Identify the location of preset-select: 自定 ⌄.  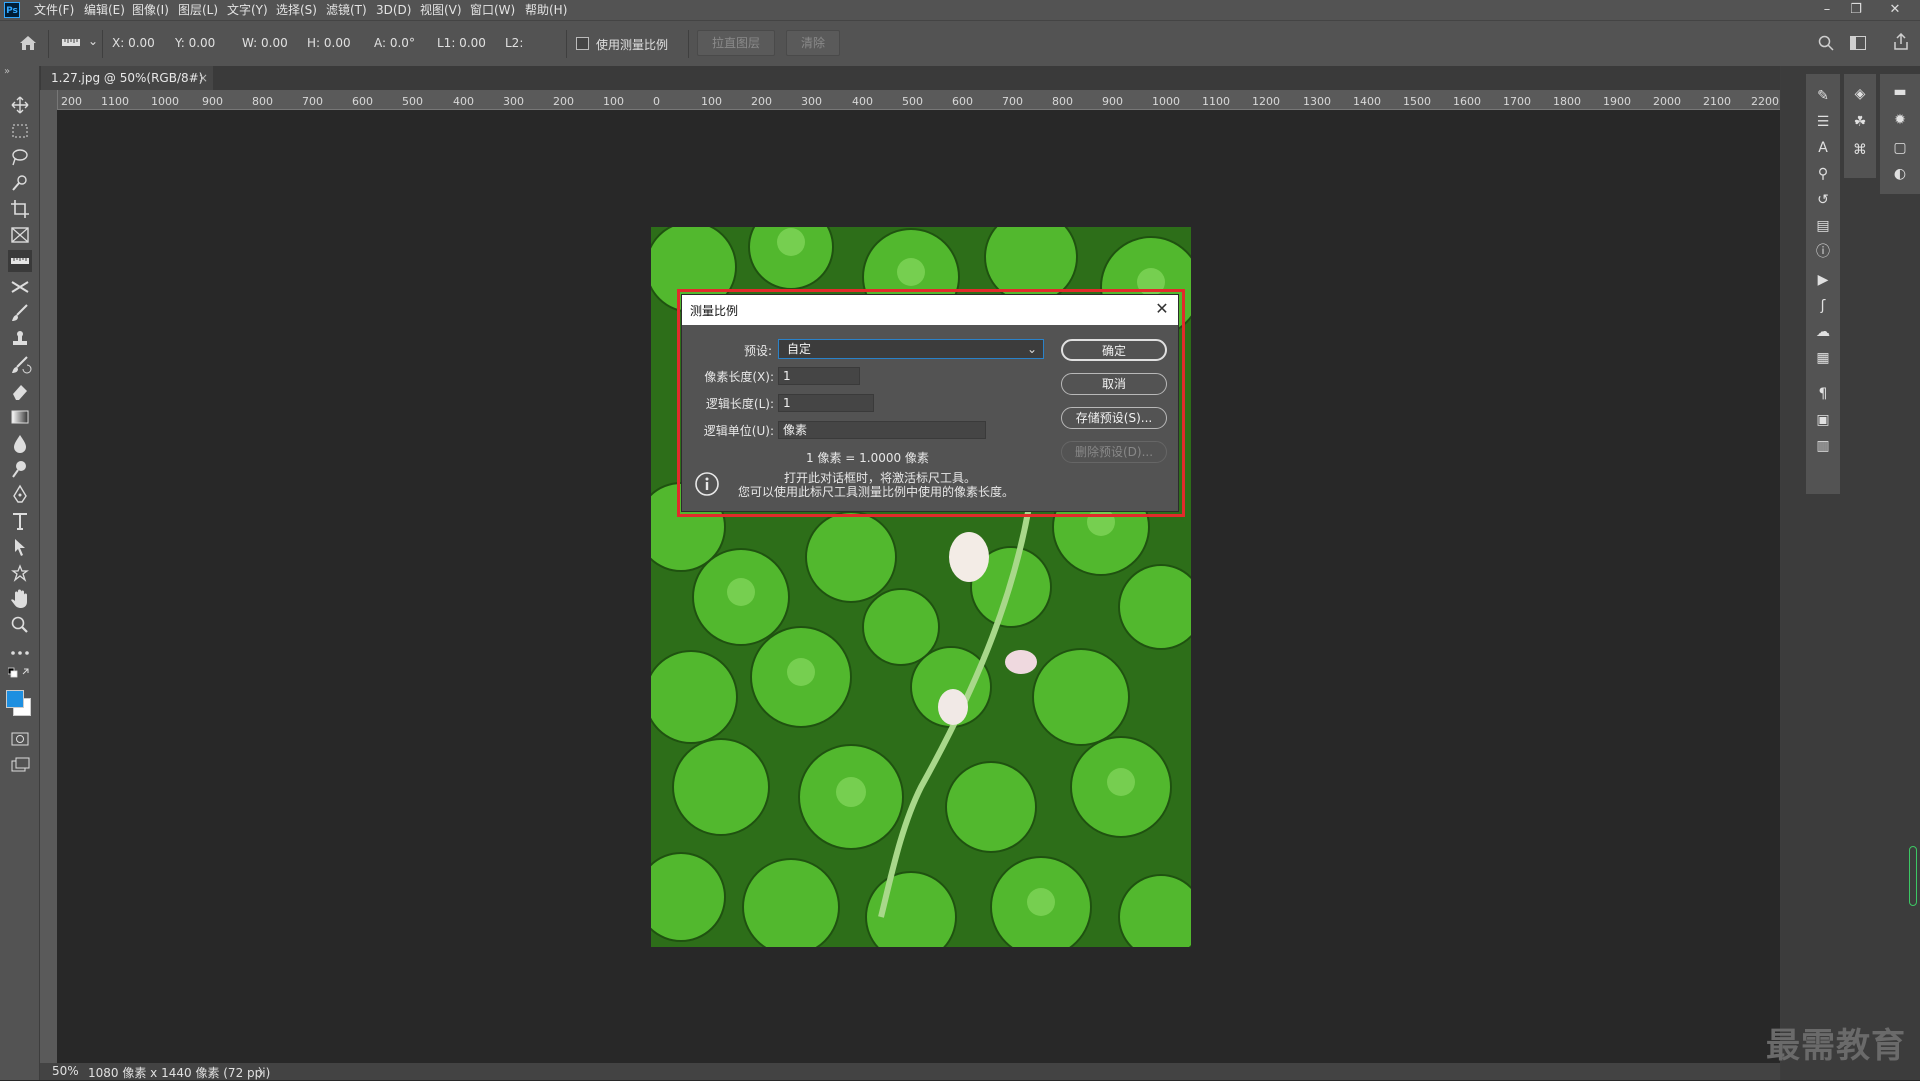
(911, 349).